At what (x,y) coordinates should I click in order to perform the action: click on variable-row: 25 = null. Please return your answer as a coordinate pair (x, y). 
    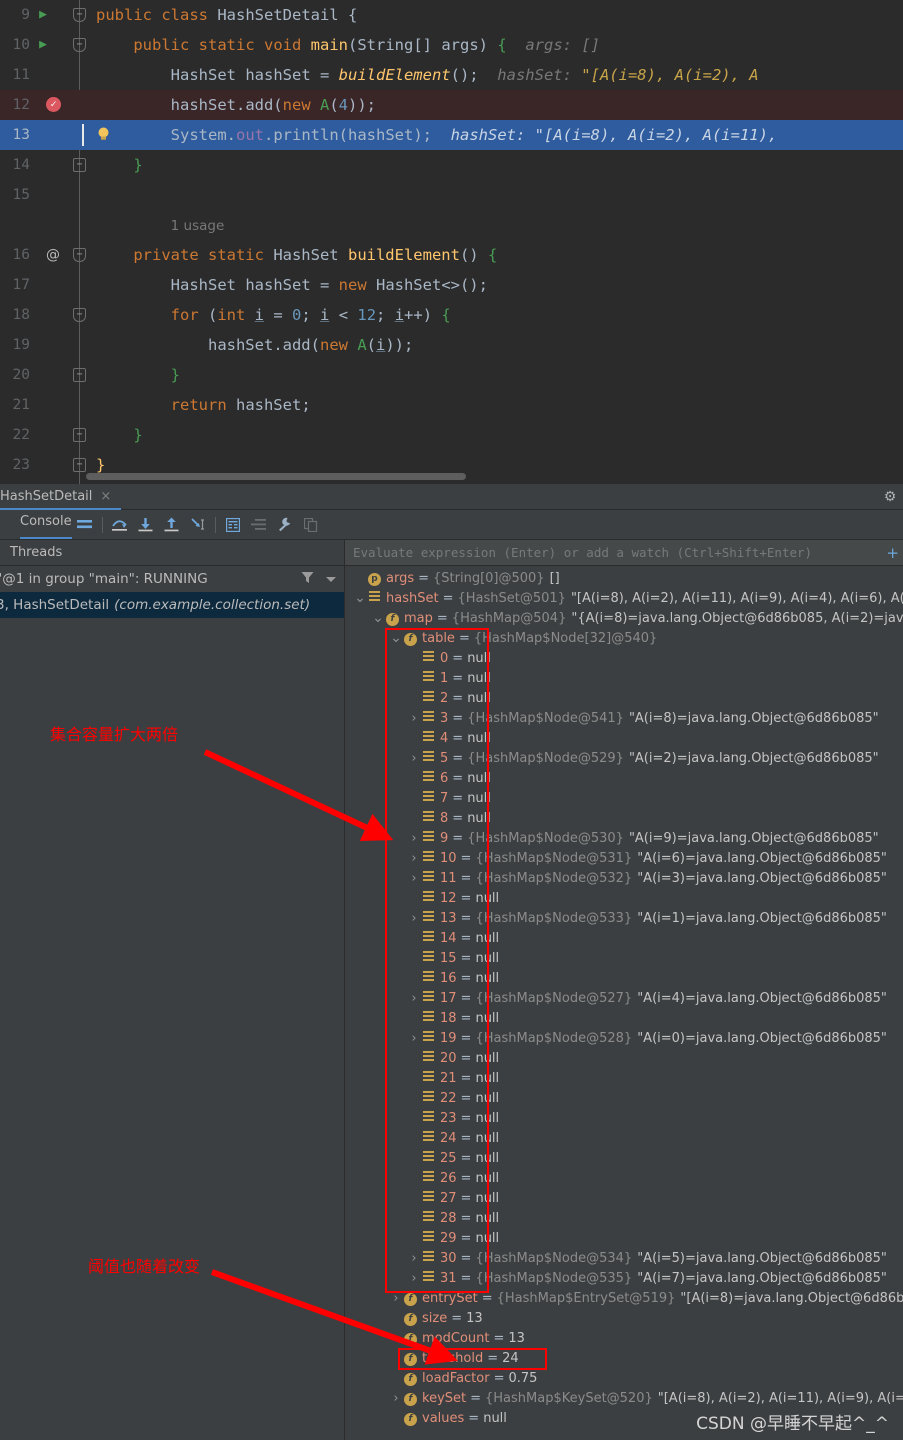
    Looking at the image, I should click on (624, 1158).